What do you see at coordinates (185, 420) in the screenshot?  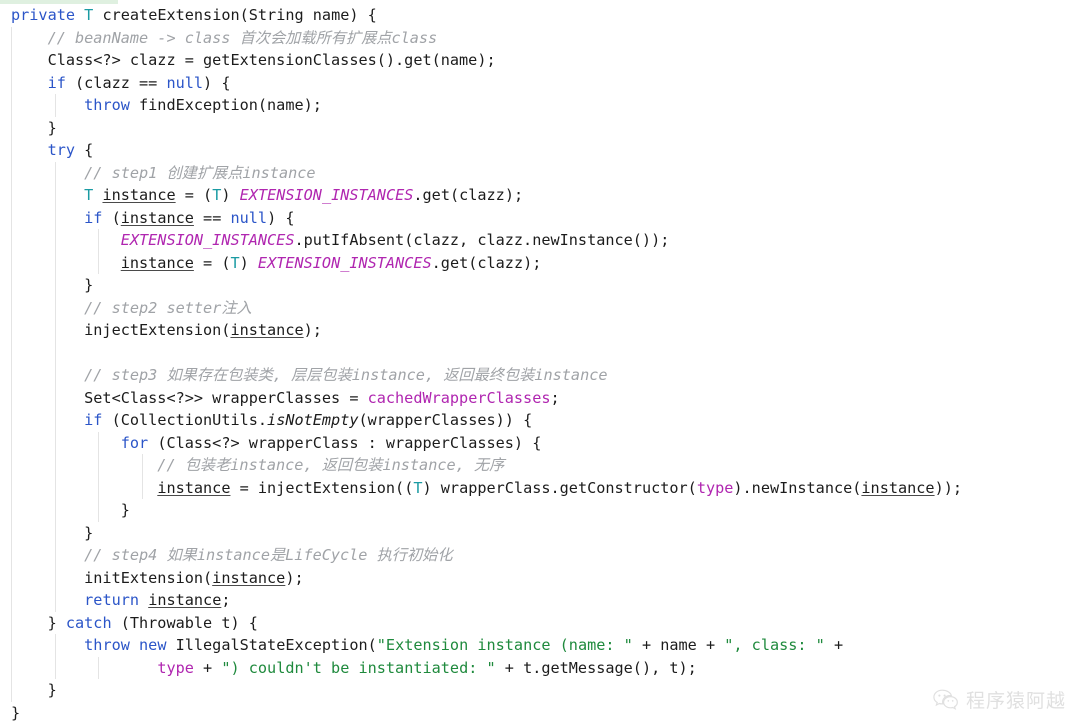 I see `code-token: (CollectionUtils.` at bounding box center [185, 420].